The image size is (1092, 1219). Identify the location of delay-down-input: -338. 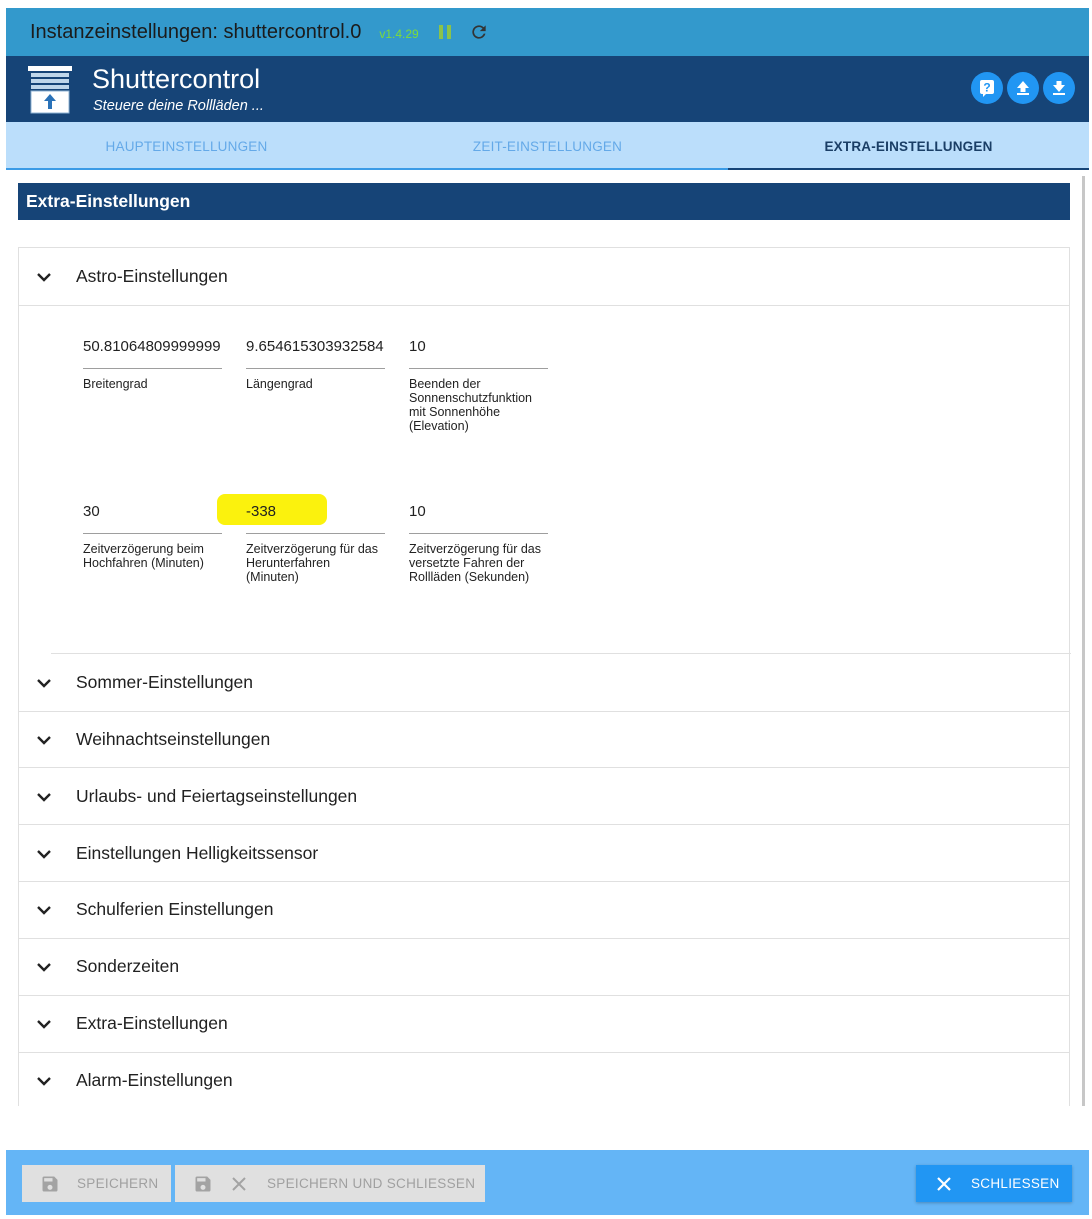
(315, 511).